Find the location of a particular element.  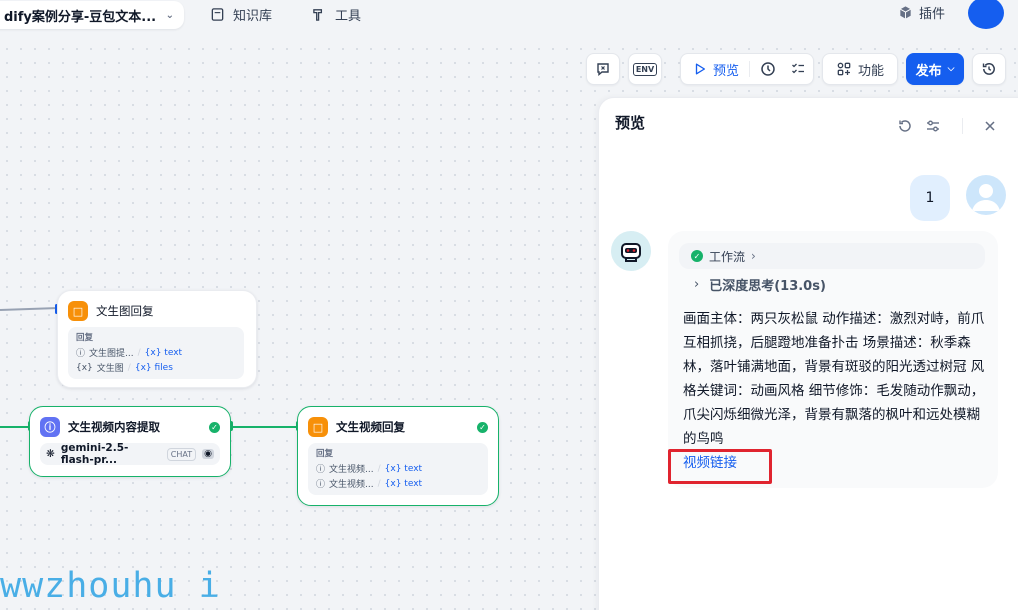

var-row: ⓘ 文生图提... / {x} text is located at coordinates (156, 352).